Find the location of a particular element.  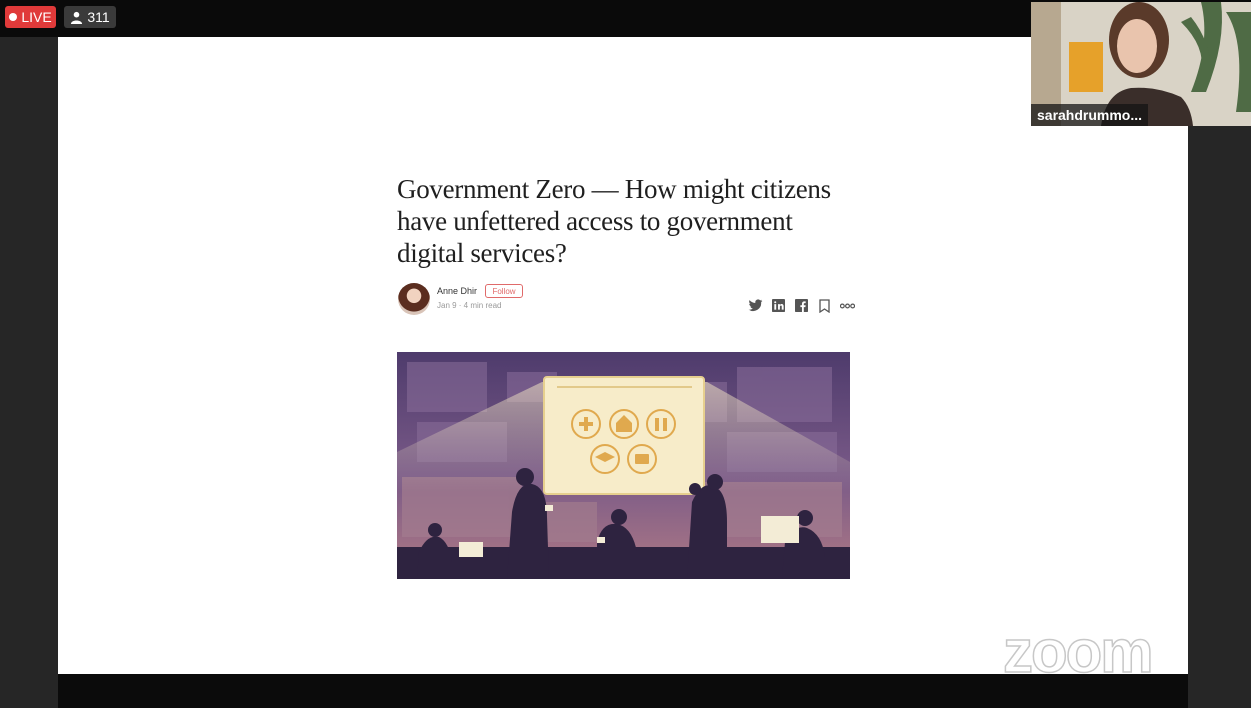

live-label: LIVE is located at coordinates (36, 17).